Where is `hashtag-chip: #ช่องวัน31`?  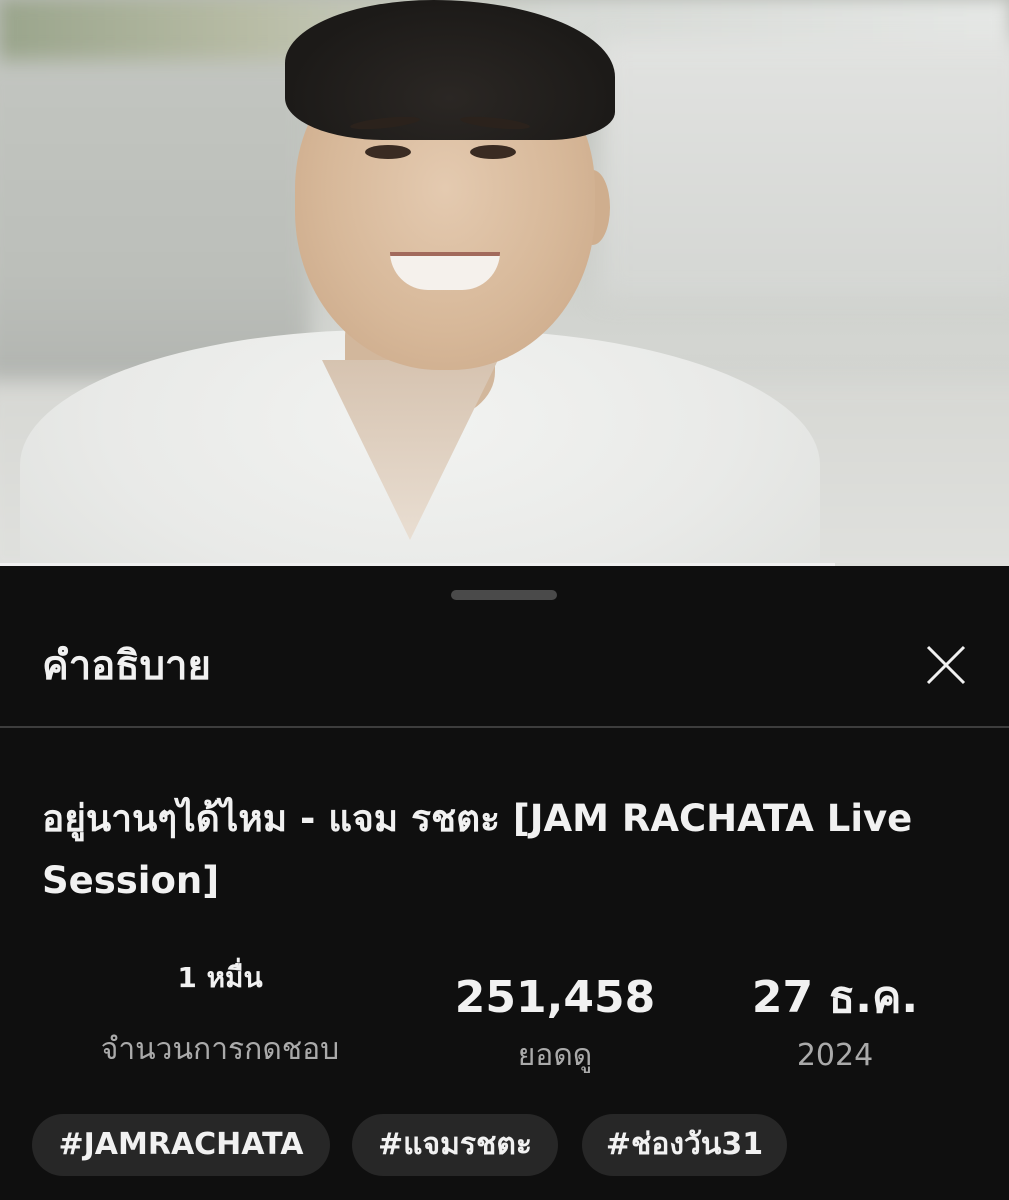
hashtag-chip: #ช่องวัน31 is located at coordinates (684, 1145).